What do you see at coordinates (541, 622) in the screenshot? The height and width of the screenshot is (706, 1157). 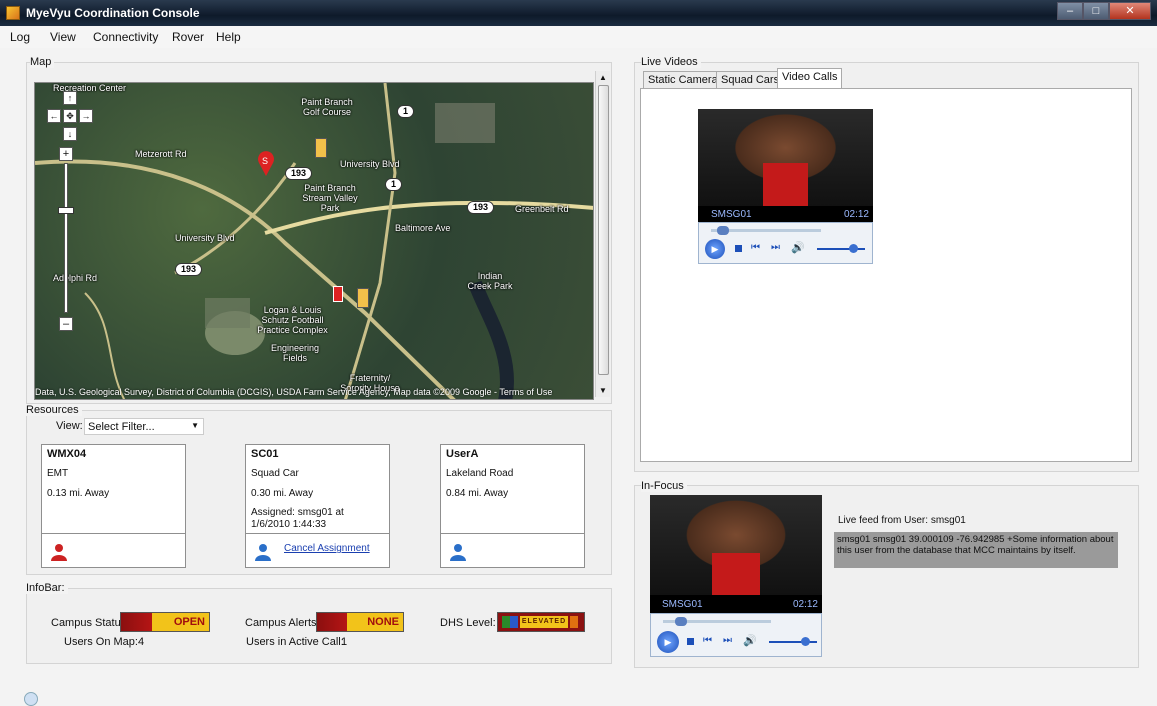 I see `dhs-level-bar: ELEVATED` at bounding box center [541, 622].